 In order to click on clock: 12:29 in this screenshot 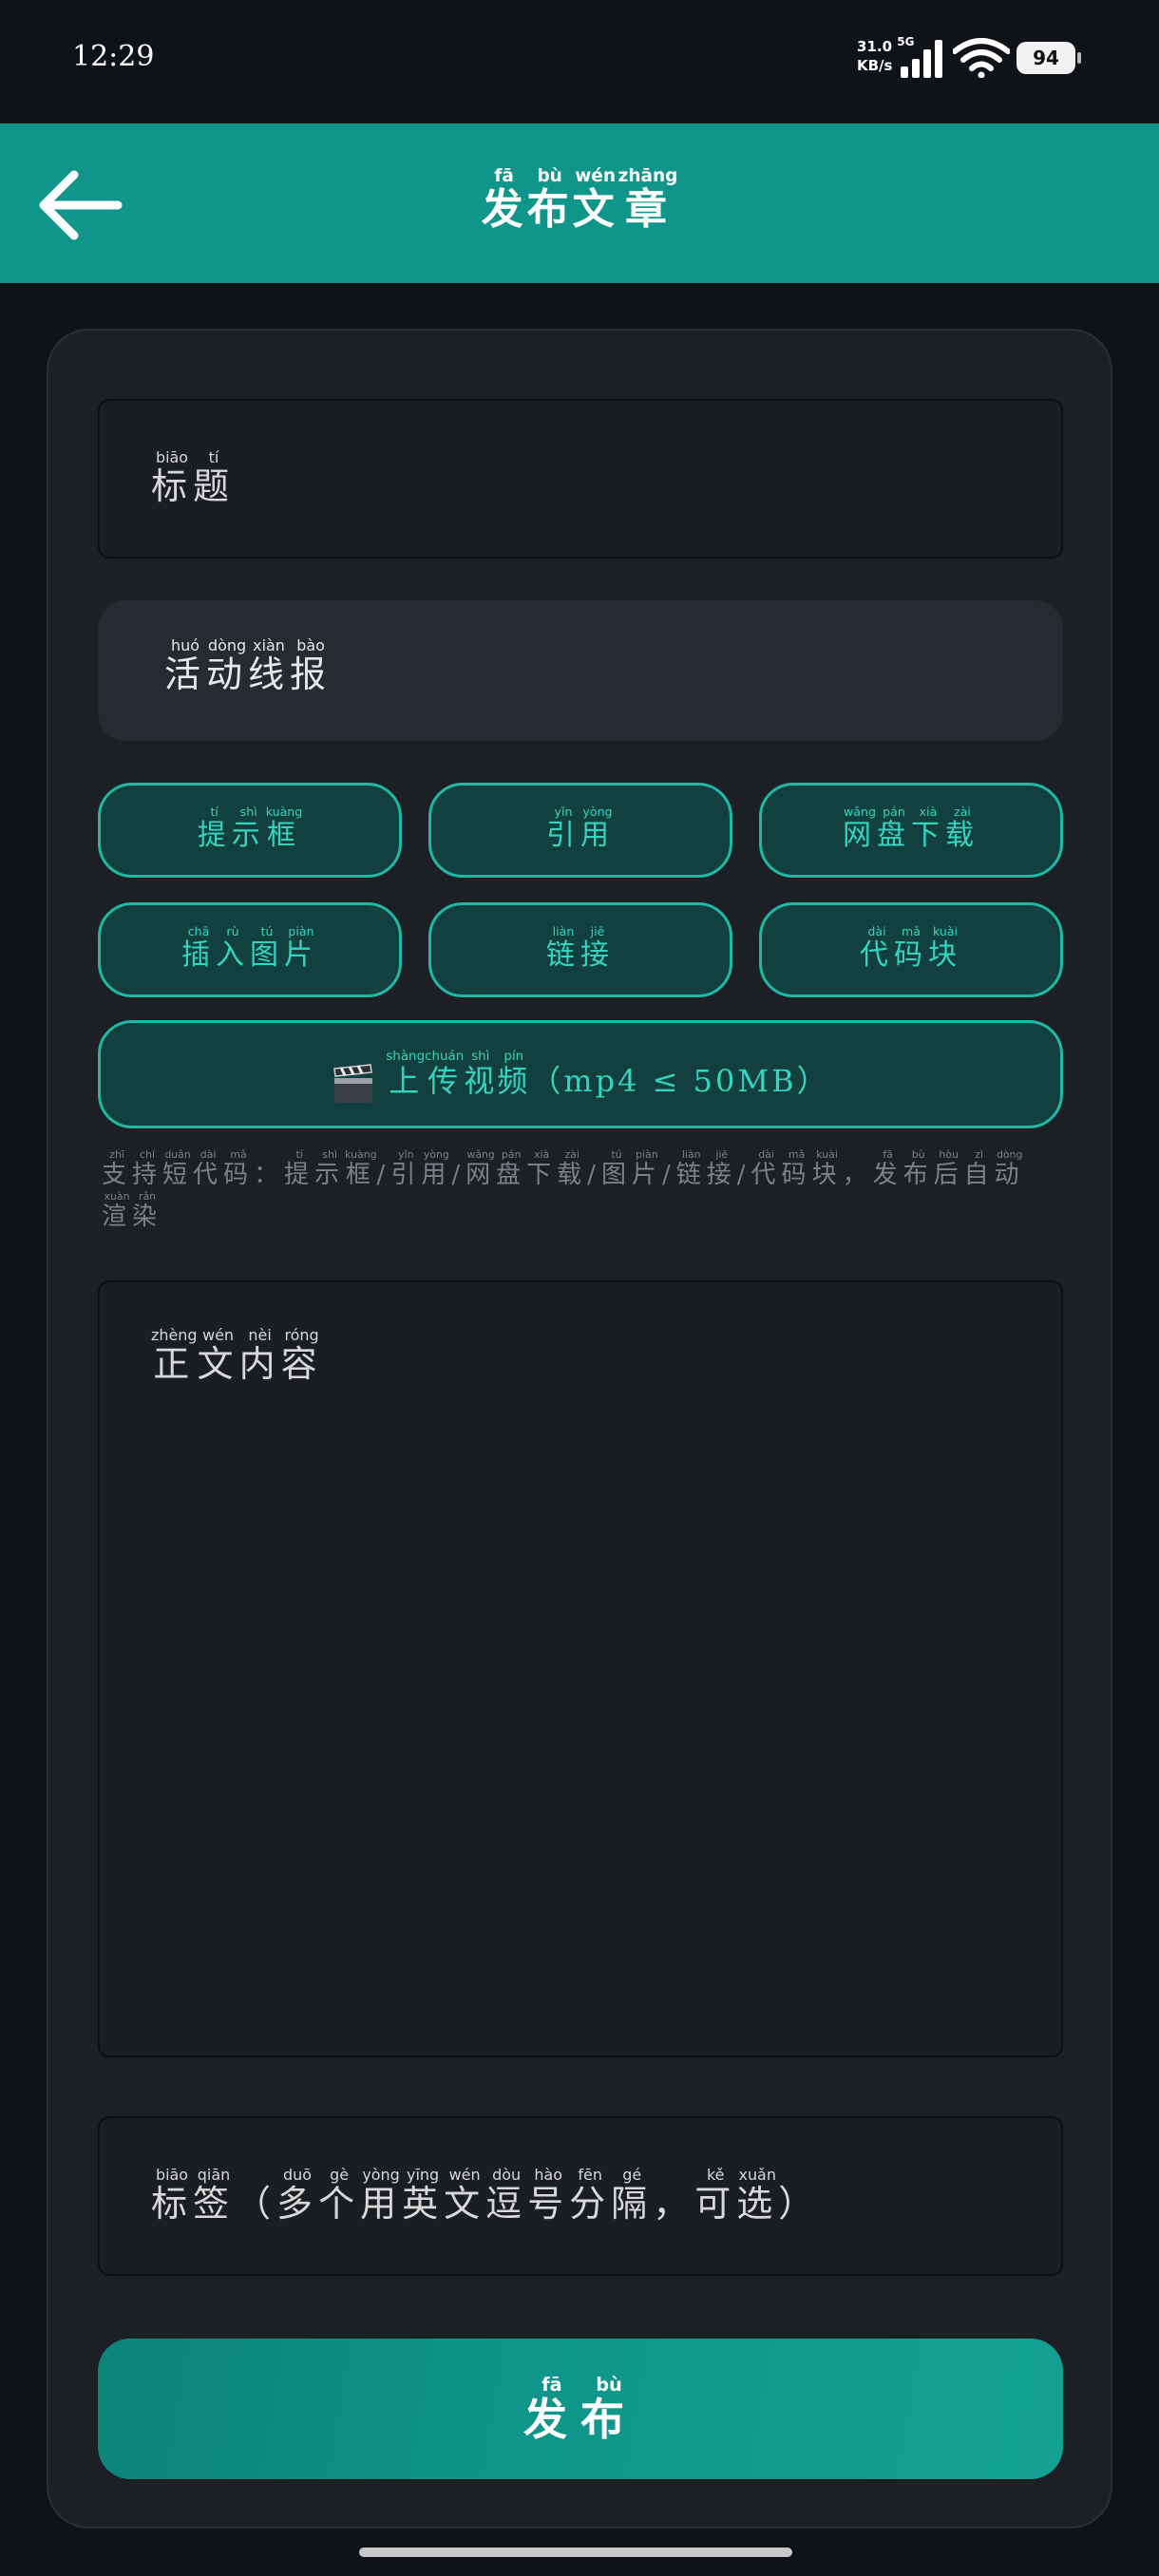, I will do `click(113, 56)`.